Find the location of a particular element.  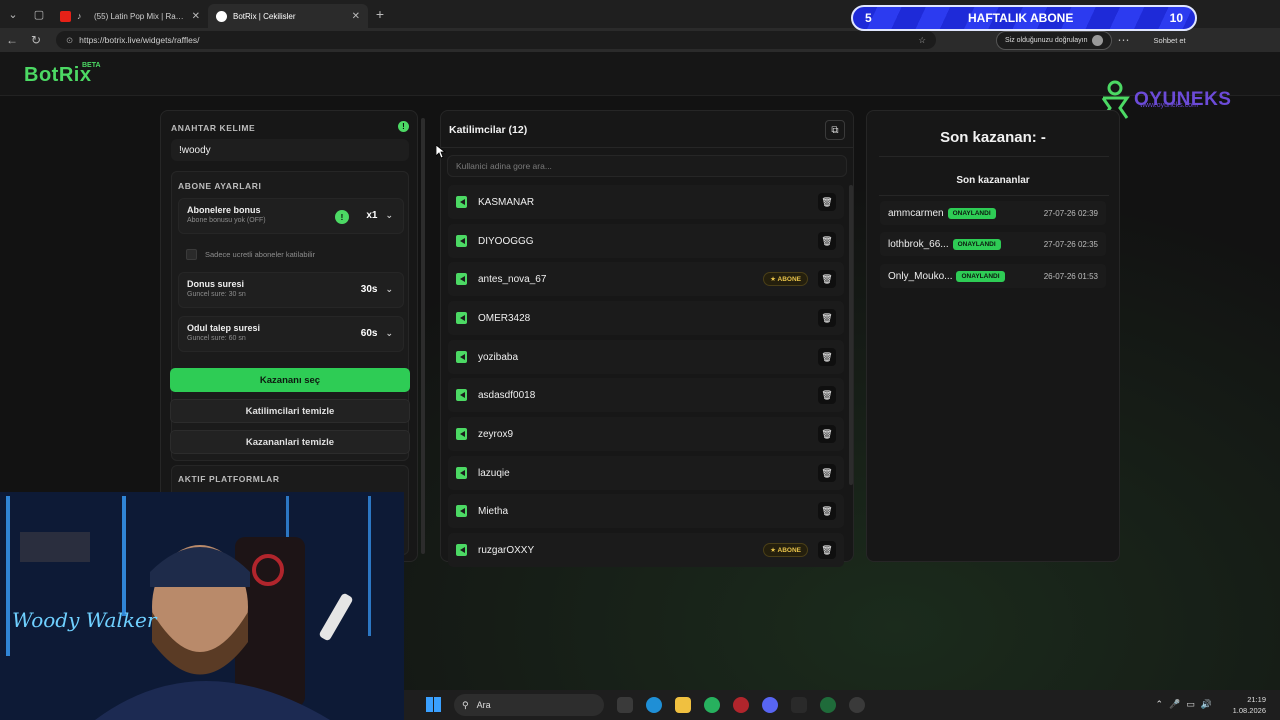

app-red-icon is located at coordinates (741, 705).